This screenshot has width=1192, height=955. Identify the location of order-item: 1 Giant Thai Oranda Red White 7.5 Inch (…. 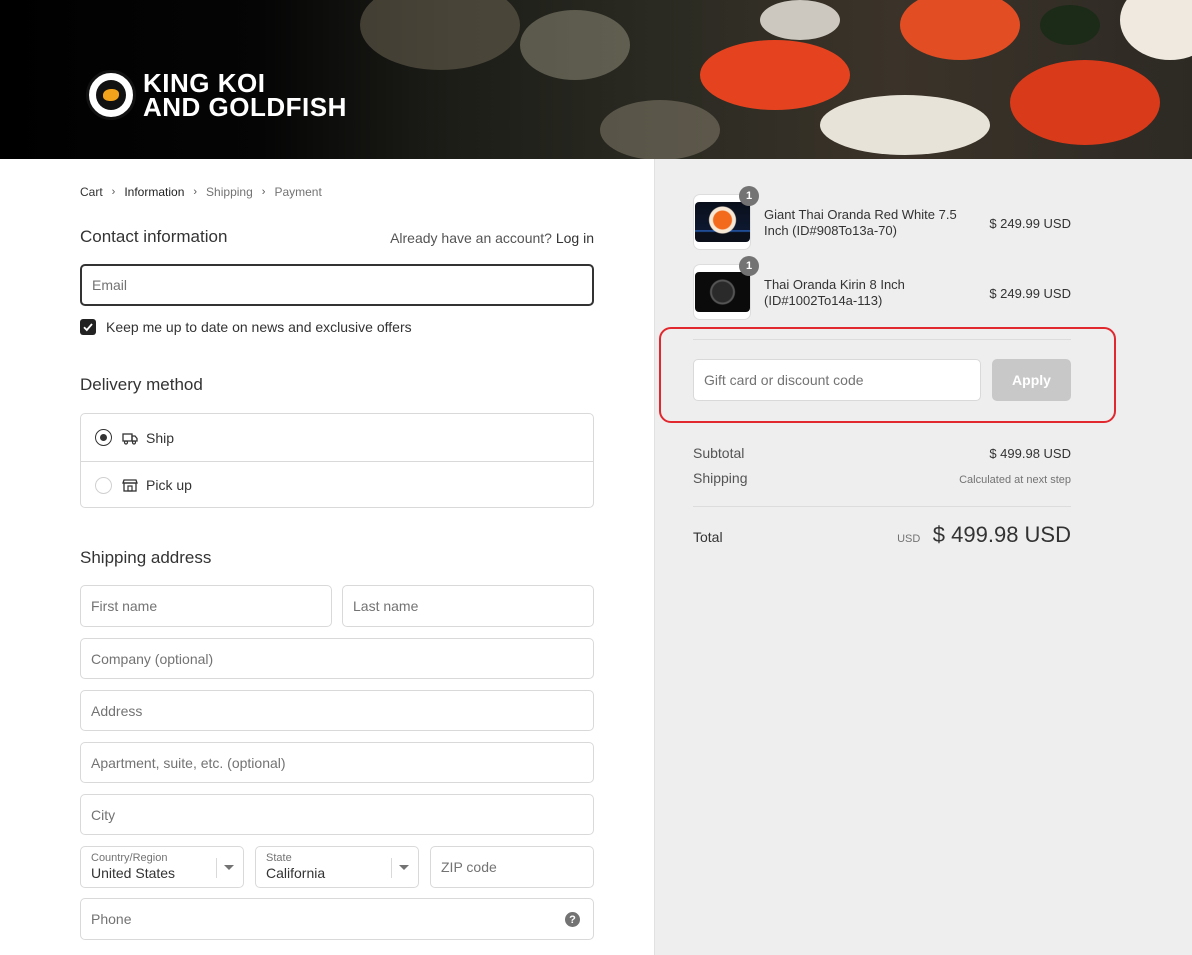
(882, 218).